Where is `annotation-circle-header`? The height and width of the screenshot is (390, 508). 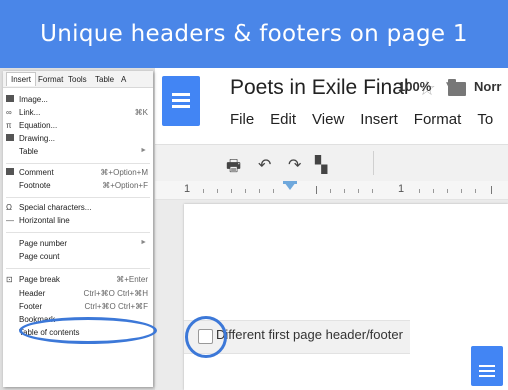 annotation-circle-header is located at coordinates (88, 330).